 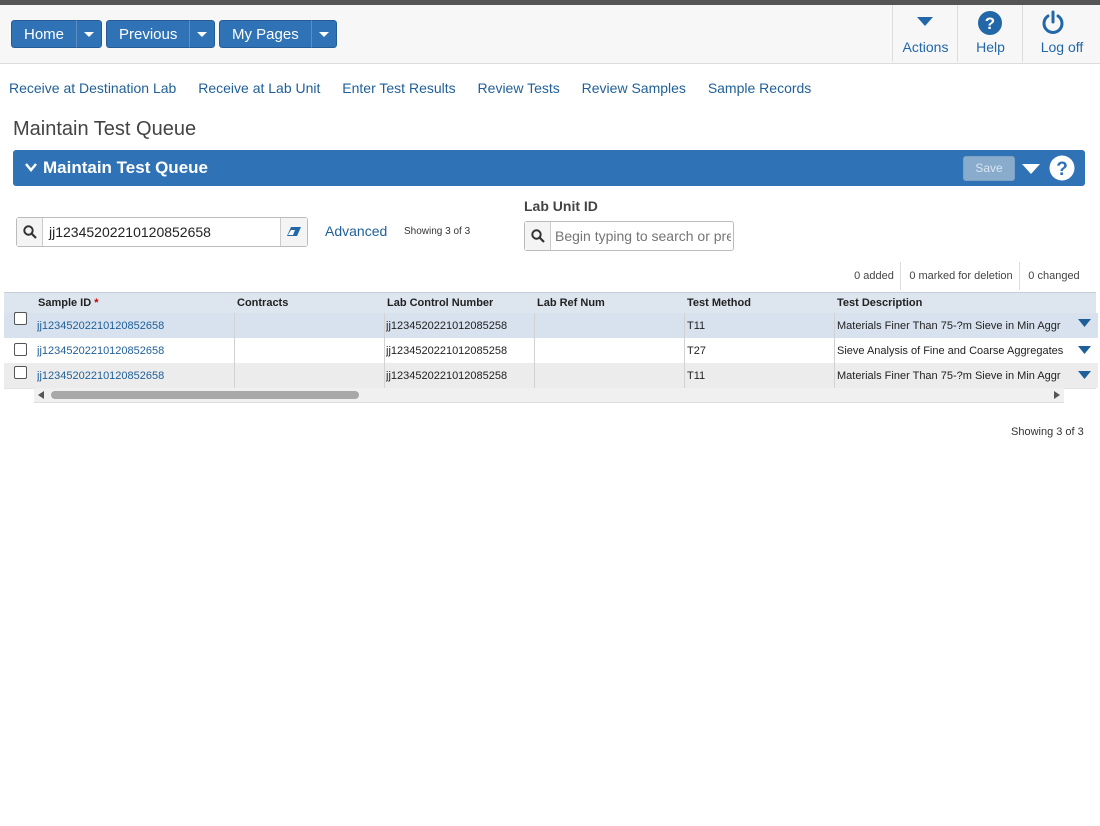 I want to click on col-lab-control-number: Lab Control Number, so click(x=440, y=303).